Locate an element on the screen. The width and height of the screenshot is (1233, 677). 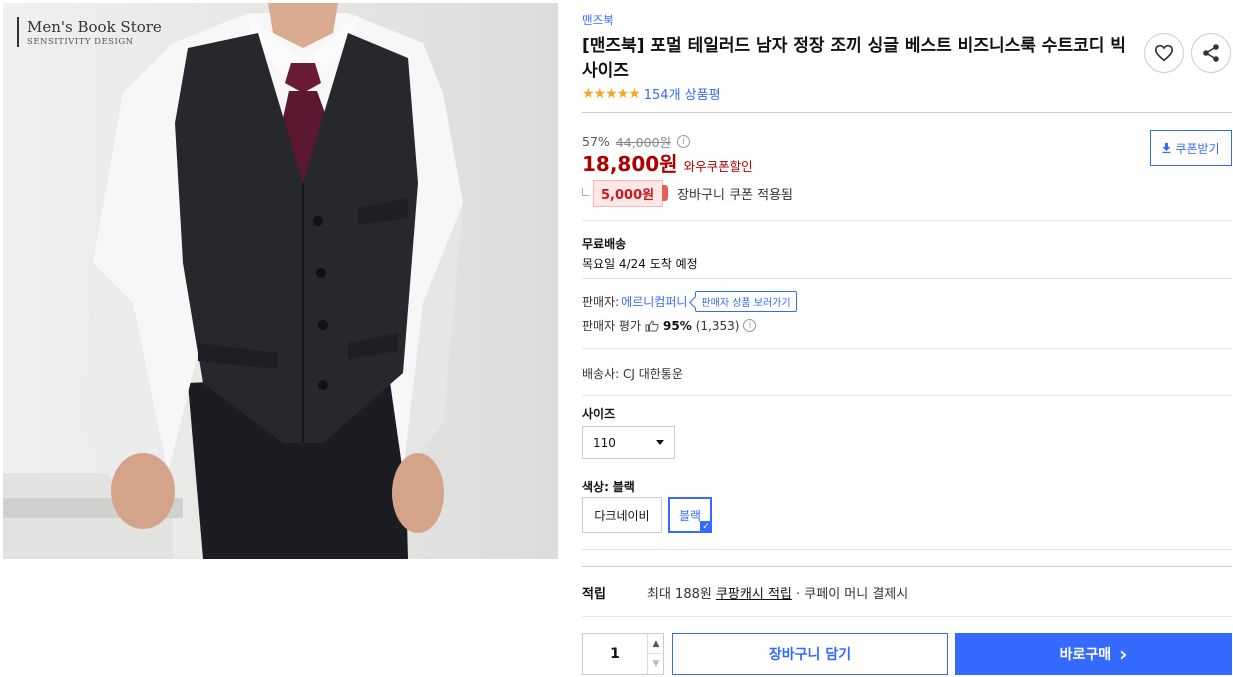
review-count-link: 154개 상품평 is located at coordinates (682, 93).